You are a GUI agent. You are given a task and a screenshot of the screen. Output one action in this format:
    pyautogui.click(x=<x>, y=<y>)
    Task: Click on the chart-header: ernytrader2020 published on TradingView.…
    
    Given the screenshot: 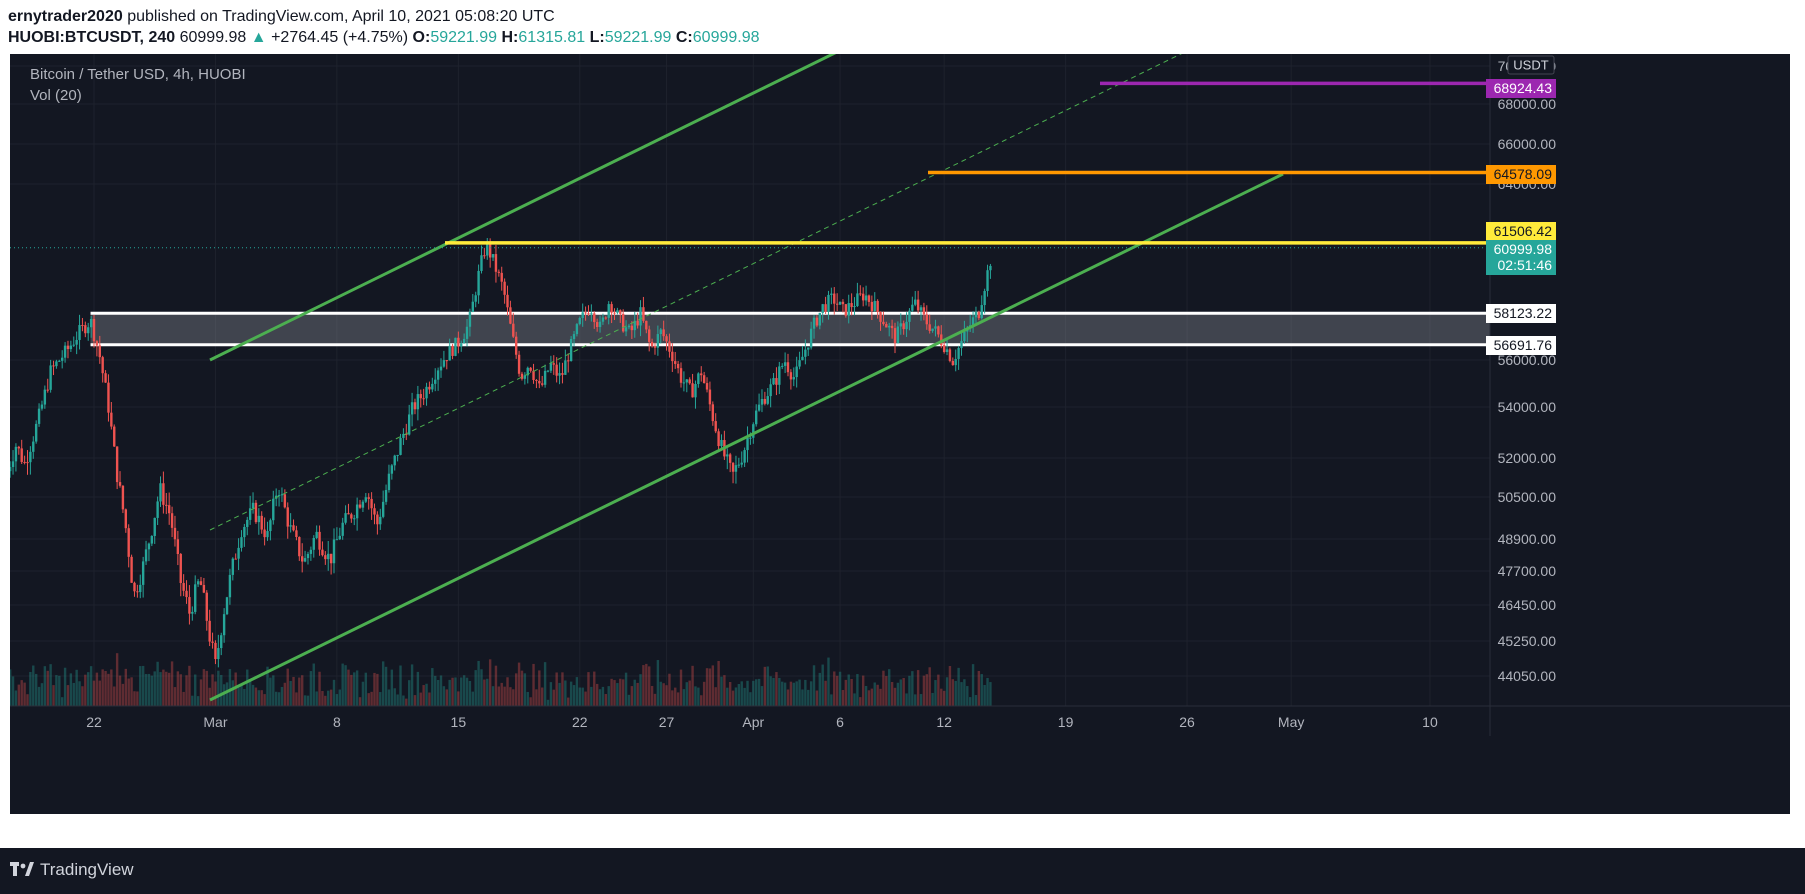 What is the action you would take?
    pyautogui.click(x=902, y=27)
    